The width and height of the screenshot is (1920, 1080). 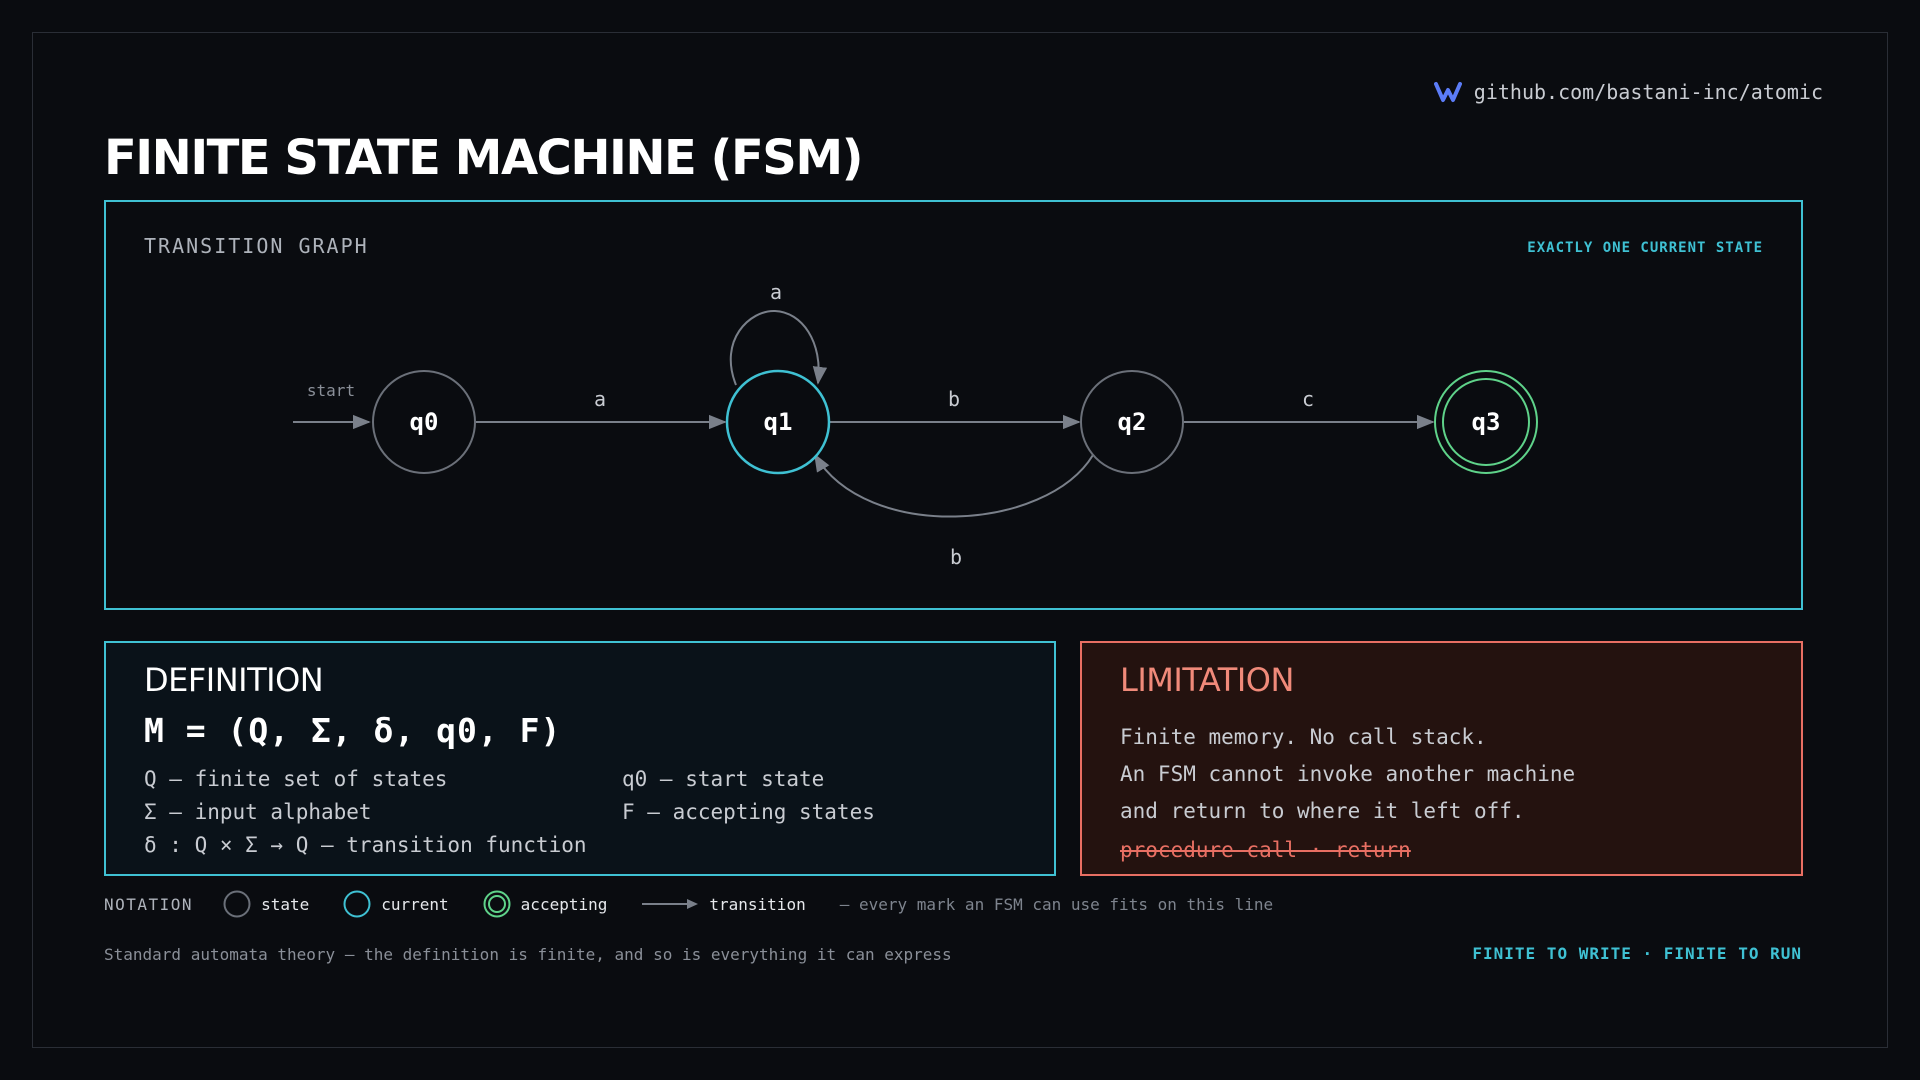 What do you see at coordinates (415, 904) in the screenshot?
I see `legend-current-label: current` at bounding box center [415, 904].